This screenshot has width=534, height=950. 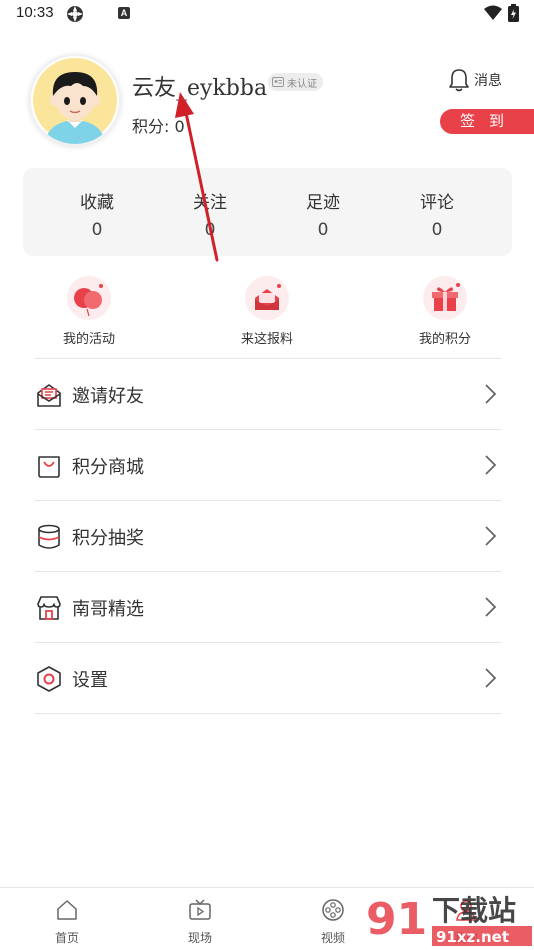 What do you see at coordinates (90, 680) in the screenshot?
I see `menu-label: 设置` at bounding box center [90, 680].